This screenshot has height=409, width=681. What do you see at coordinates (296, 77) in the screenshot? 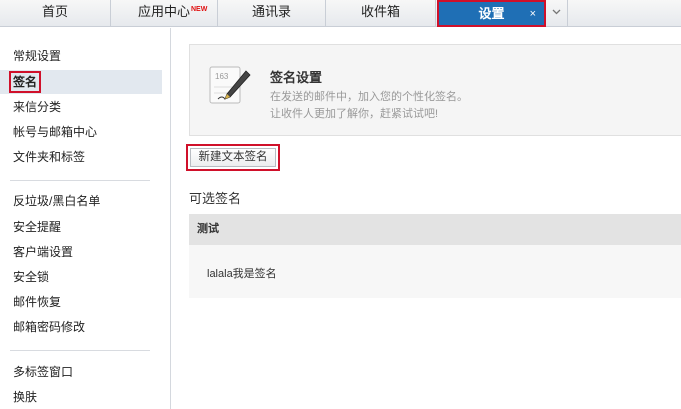
I see `info-title: 签名设置` at bounding box center [296, 77].